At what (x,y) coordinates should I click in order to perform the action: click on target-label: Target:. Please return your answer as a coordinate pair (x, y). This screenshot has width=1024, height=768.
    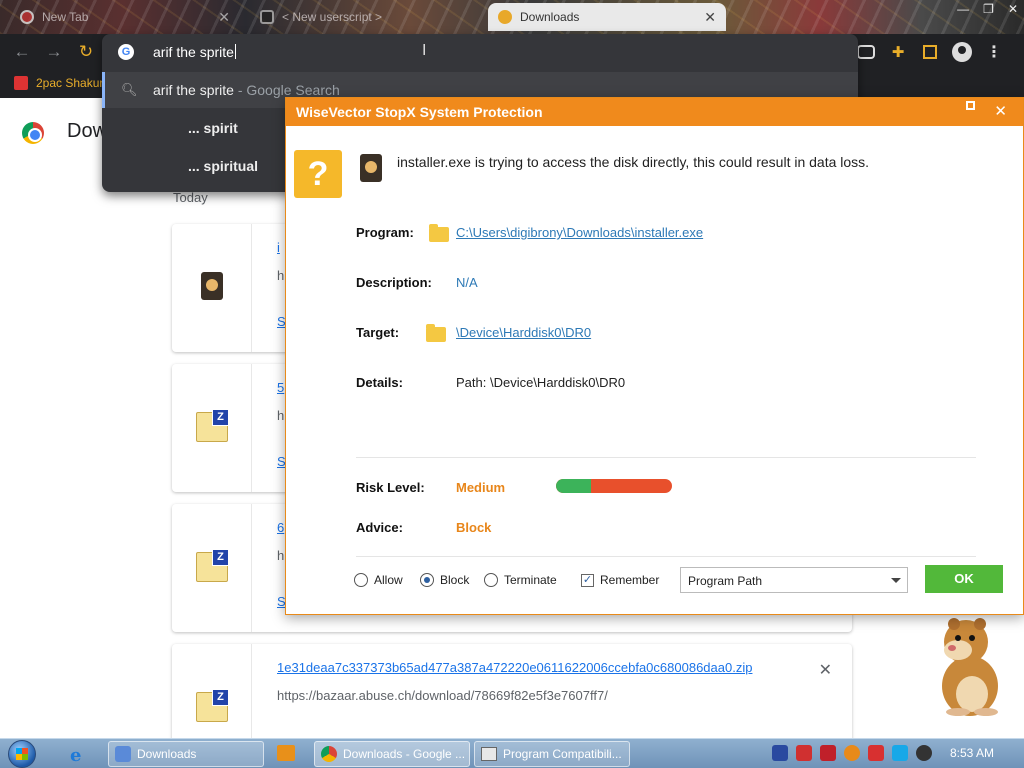
    Looking at the image, I should click on (378, 332).